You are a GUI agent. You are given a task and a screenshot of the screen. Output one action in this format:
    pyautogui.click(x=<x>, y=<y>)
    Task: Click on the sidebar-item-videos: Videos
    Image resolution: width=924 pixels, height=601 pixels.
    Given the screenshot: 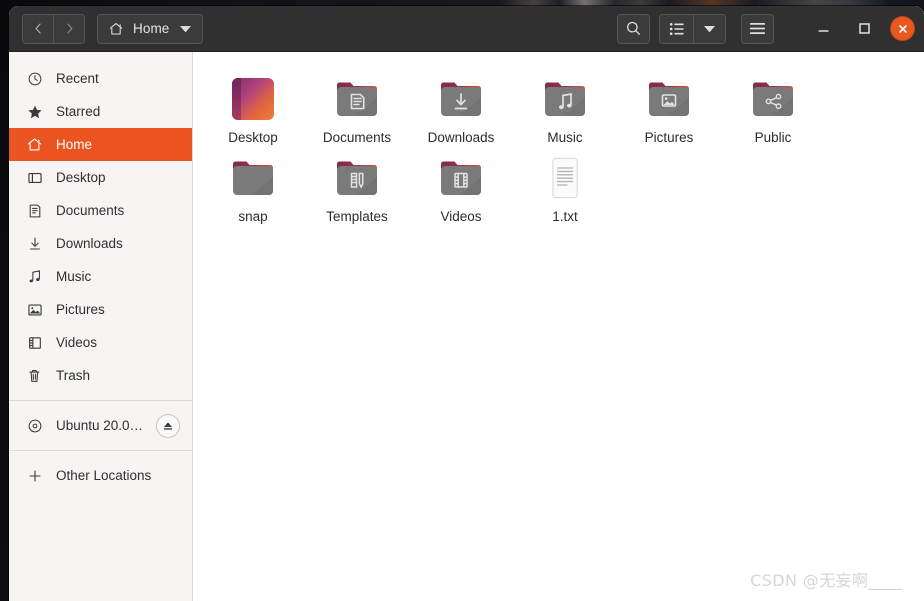 What is the action you would take?
    pyautogui.click(x=100, y=342)
    